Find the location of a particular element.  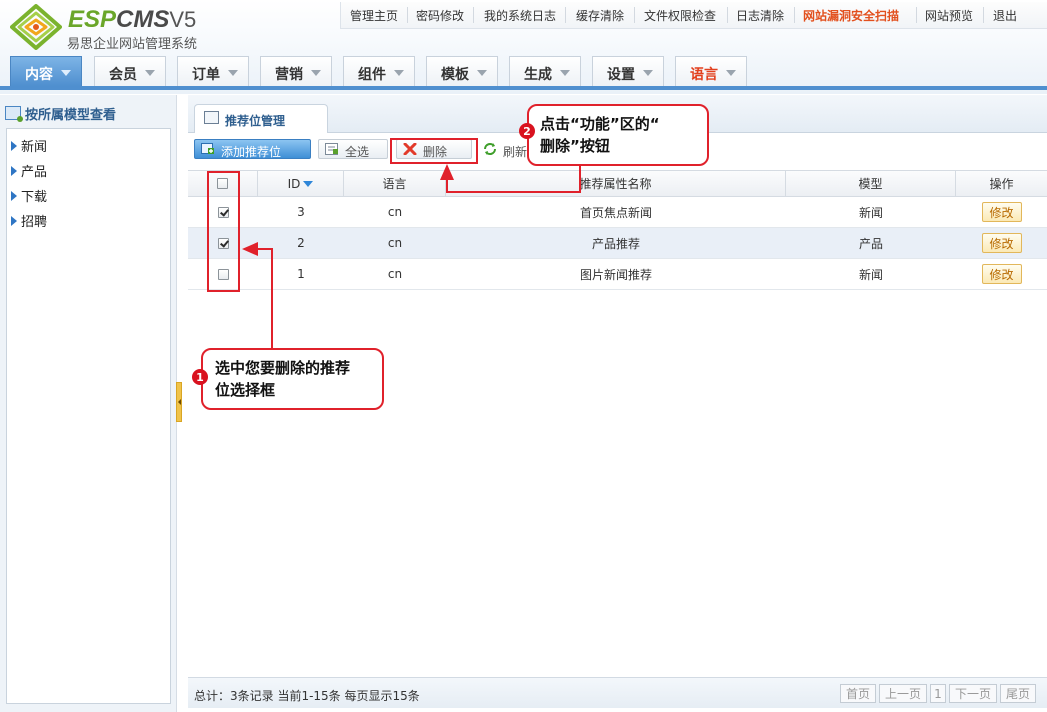

refresh-icon is located at coordinates (490, 149).